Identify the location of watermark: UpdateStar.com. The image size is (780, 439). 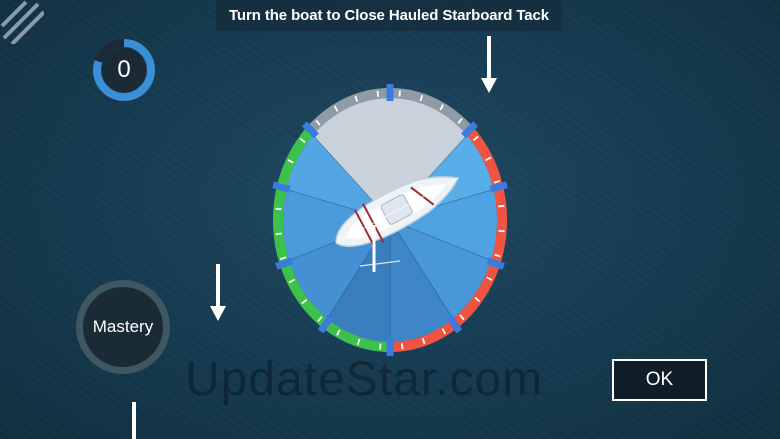
(364, 379).